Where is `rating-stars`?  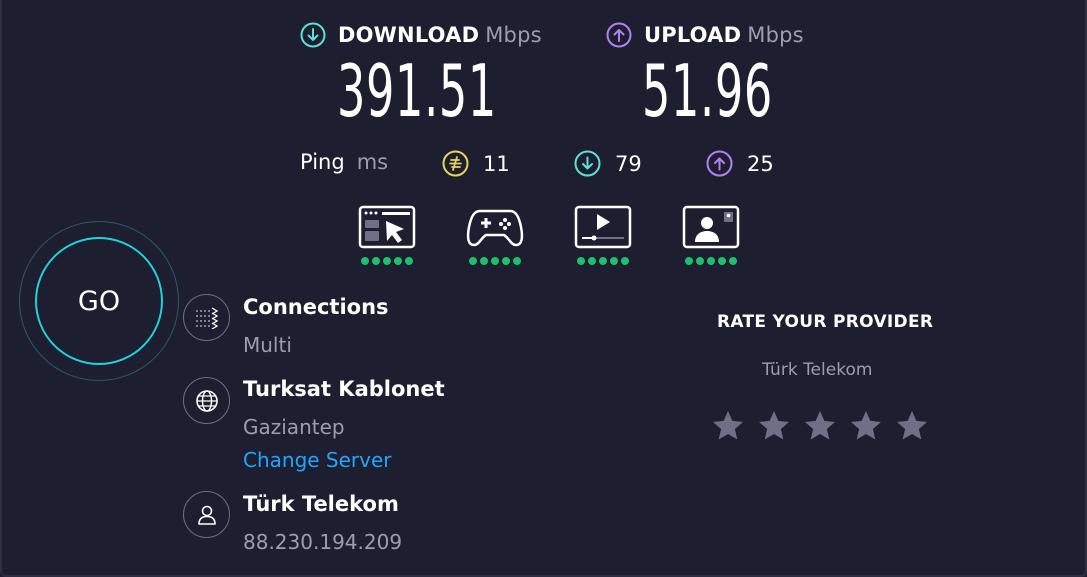
rating-stars is located at coordinates (820, 426).